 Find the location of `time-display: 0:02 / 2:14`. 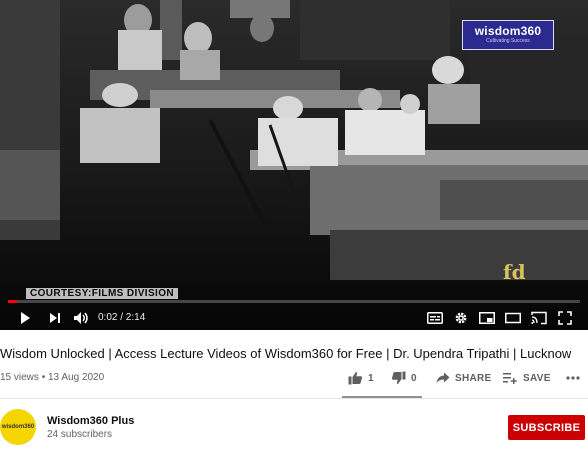

time-display: 0:02 / 2:14 is located at coordinates (122, 317).